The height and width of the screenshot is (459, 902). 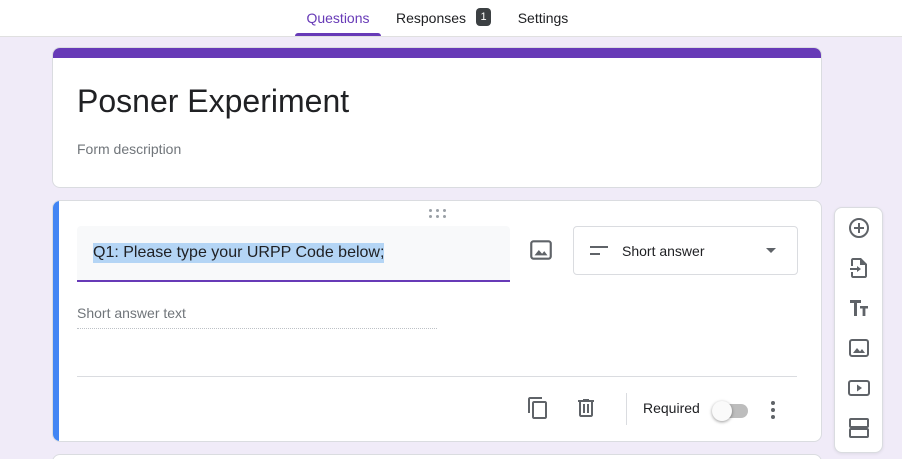 What do you see at coordinates (858, 330) in the screenshot?
I see `floating-toolbar` at bounding box center [858, 330].